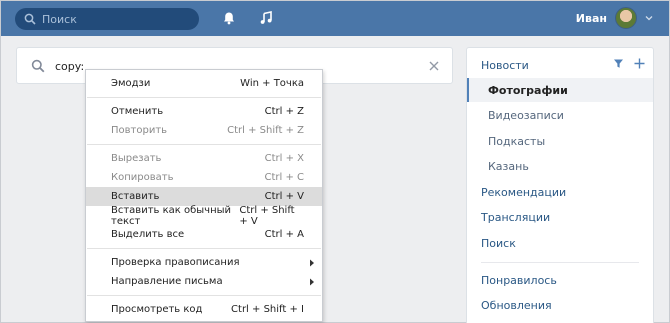 Image resolution: width=670 pixels, height=323 pixels. Describe the element at coordinates (335, 18) in the screenshot. I see `top-header: Поиск Иван` at that location.